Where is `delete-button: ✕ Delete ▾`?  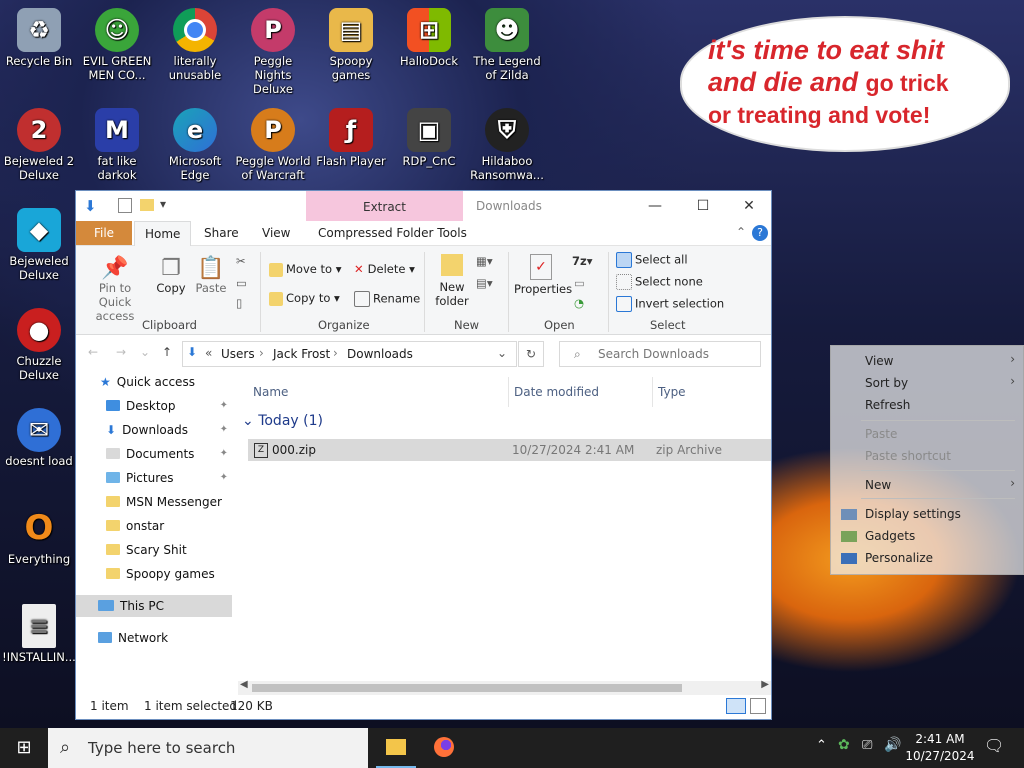
delete-button: ✕ Delete ▾ is located at coordinates (384, 269).